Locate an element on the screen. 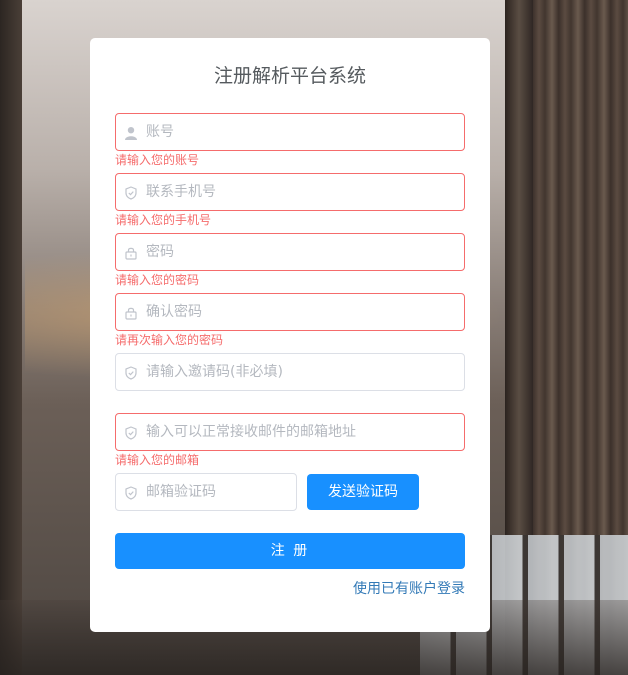 The width and height of the screenshot is (628, 675). phone-field is located at coordinates (290, 192).